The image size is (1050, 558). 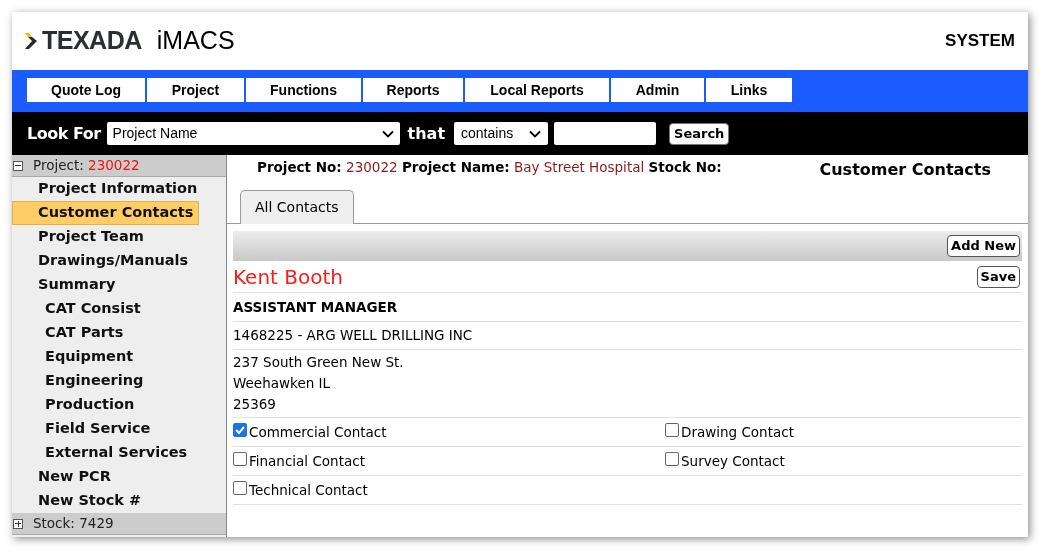 What do you see at coordinates (905, 170) in the screenshot?
I see `page-title: Customer Contacts` at bounding box center [905, 170].